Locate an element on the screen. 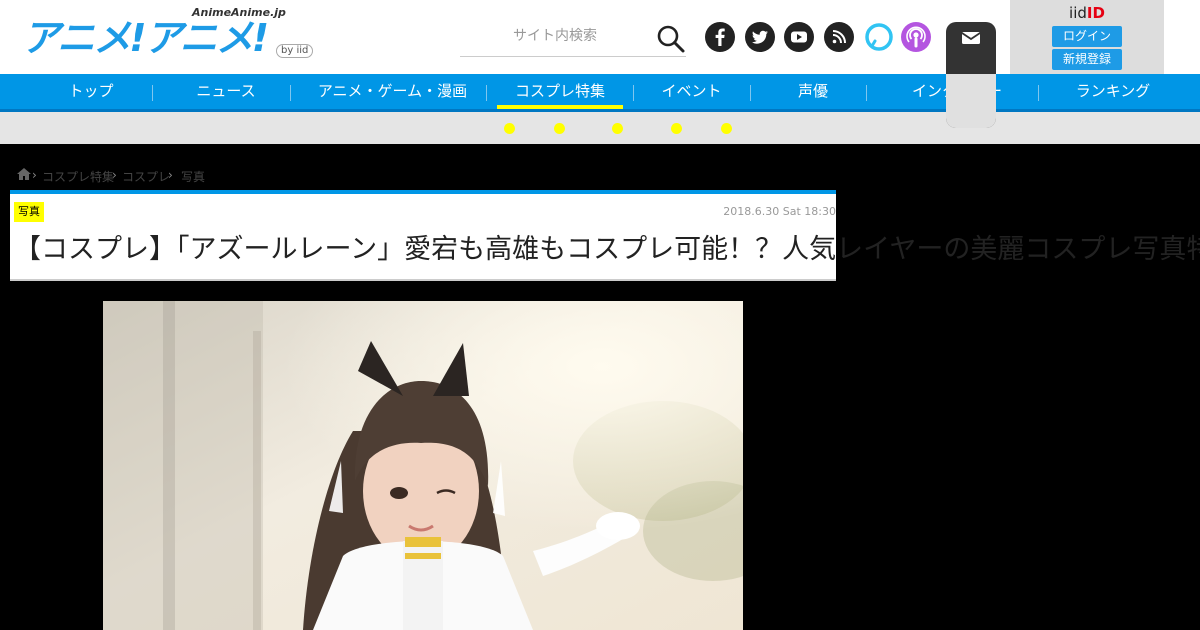  iid-account-panel: iidID ログイン 新規登録 is located at coordinates (1087, 37).